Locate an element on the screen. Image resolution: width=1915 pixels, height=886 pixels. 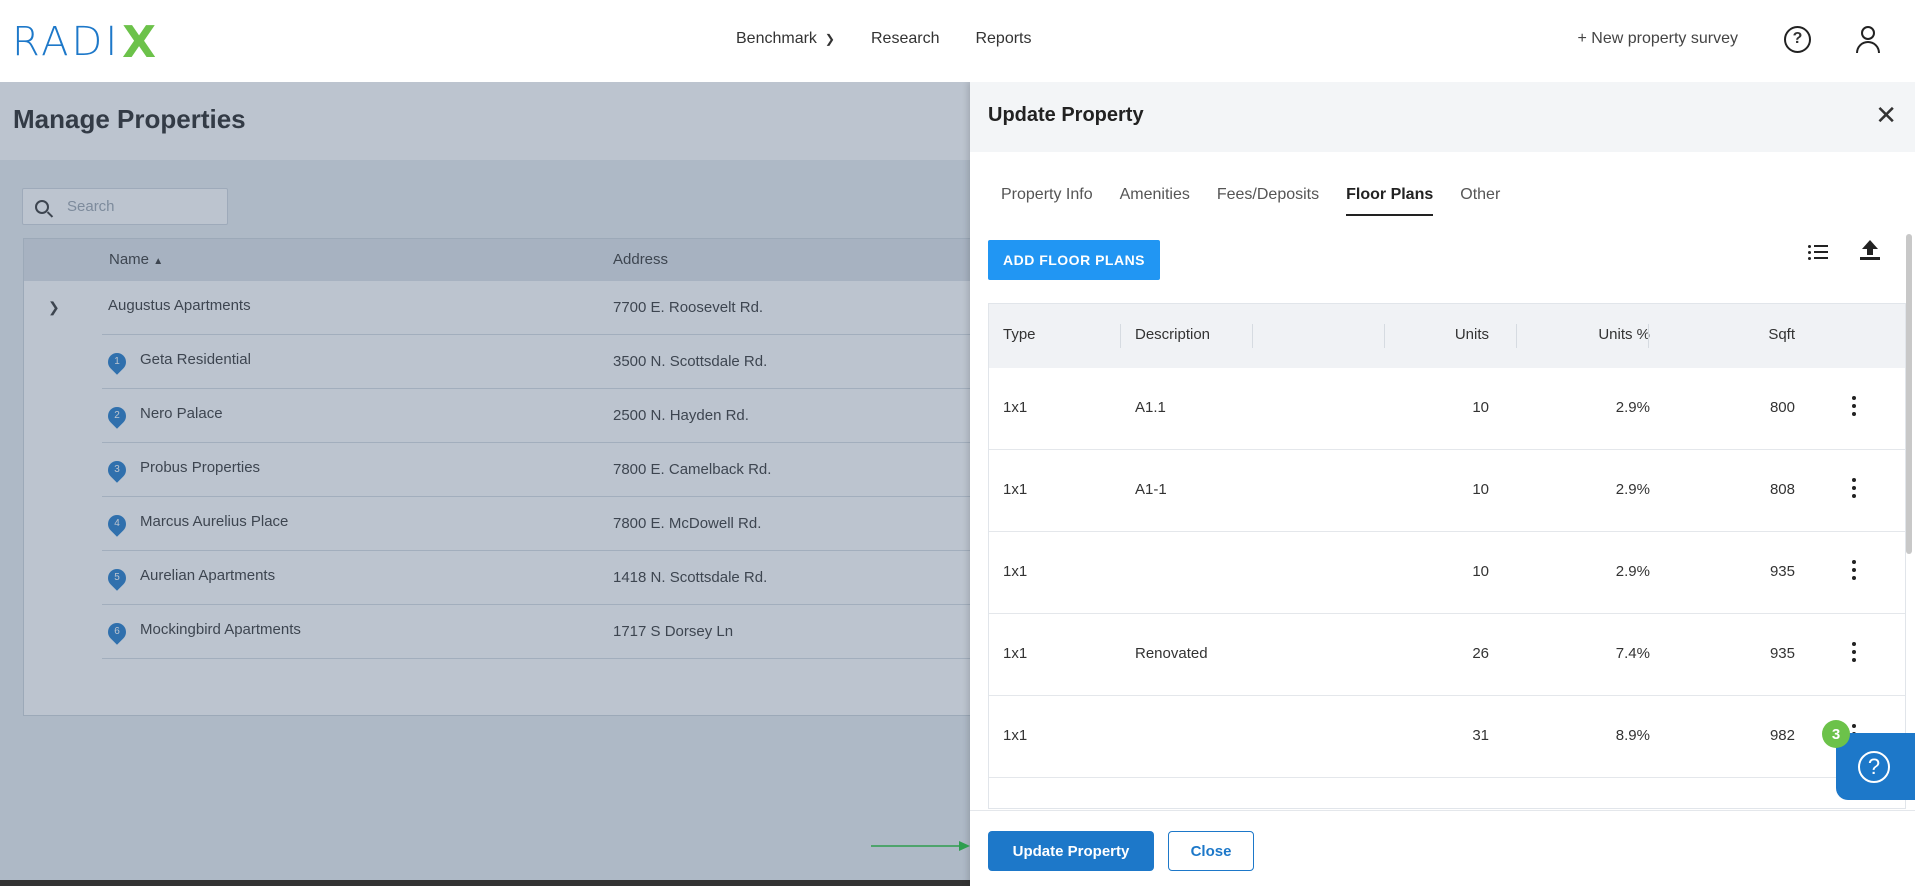
column-units-pct: Units % is located at coordinates (1624, 334).